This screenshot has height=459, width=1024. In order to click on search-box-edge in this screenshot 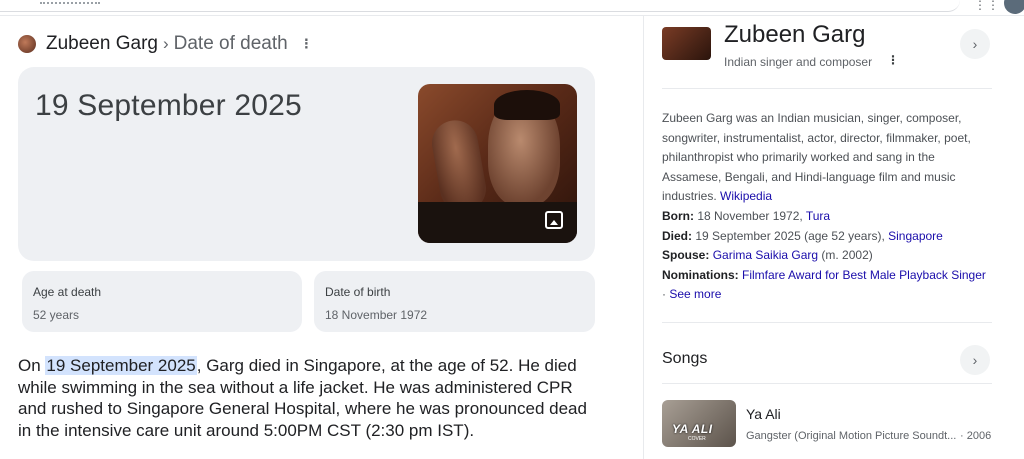, I will do `click(480, 6)`.